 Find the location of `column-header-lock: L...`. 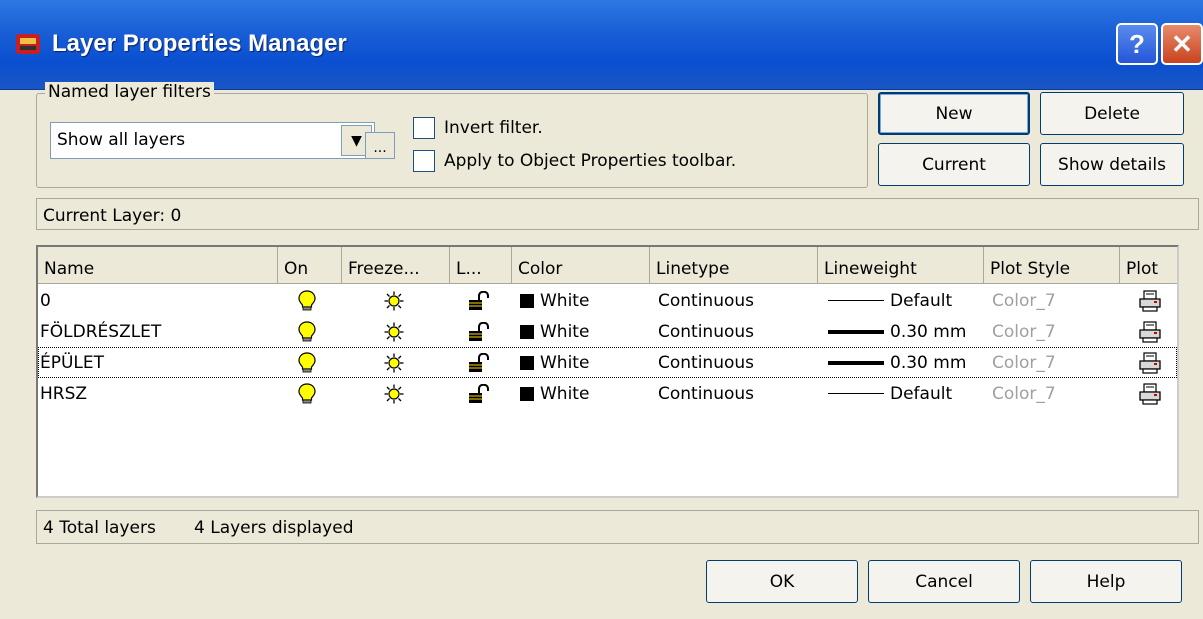

column-header-lock: L... is located at coordinates (481, 265).